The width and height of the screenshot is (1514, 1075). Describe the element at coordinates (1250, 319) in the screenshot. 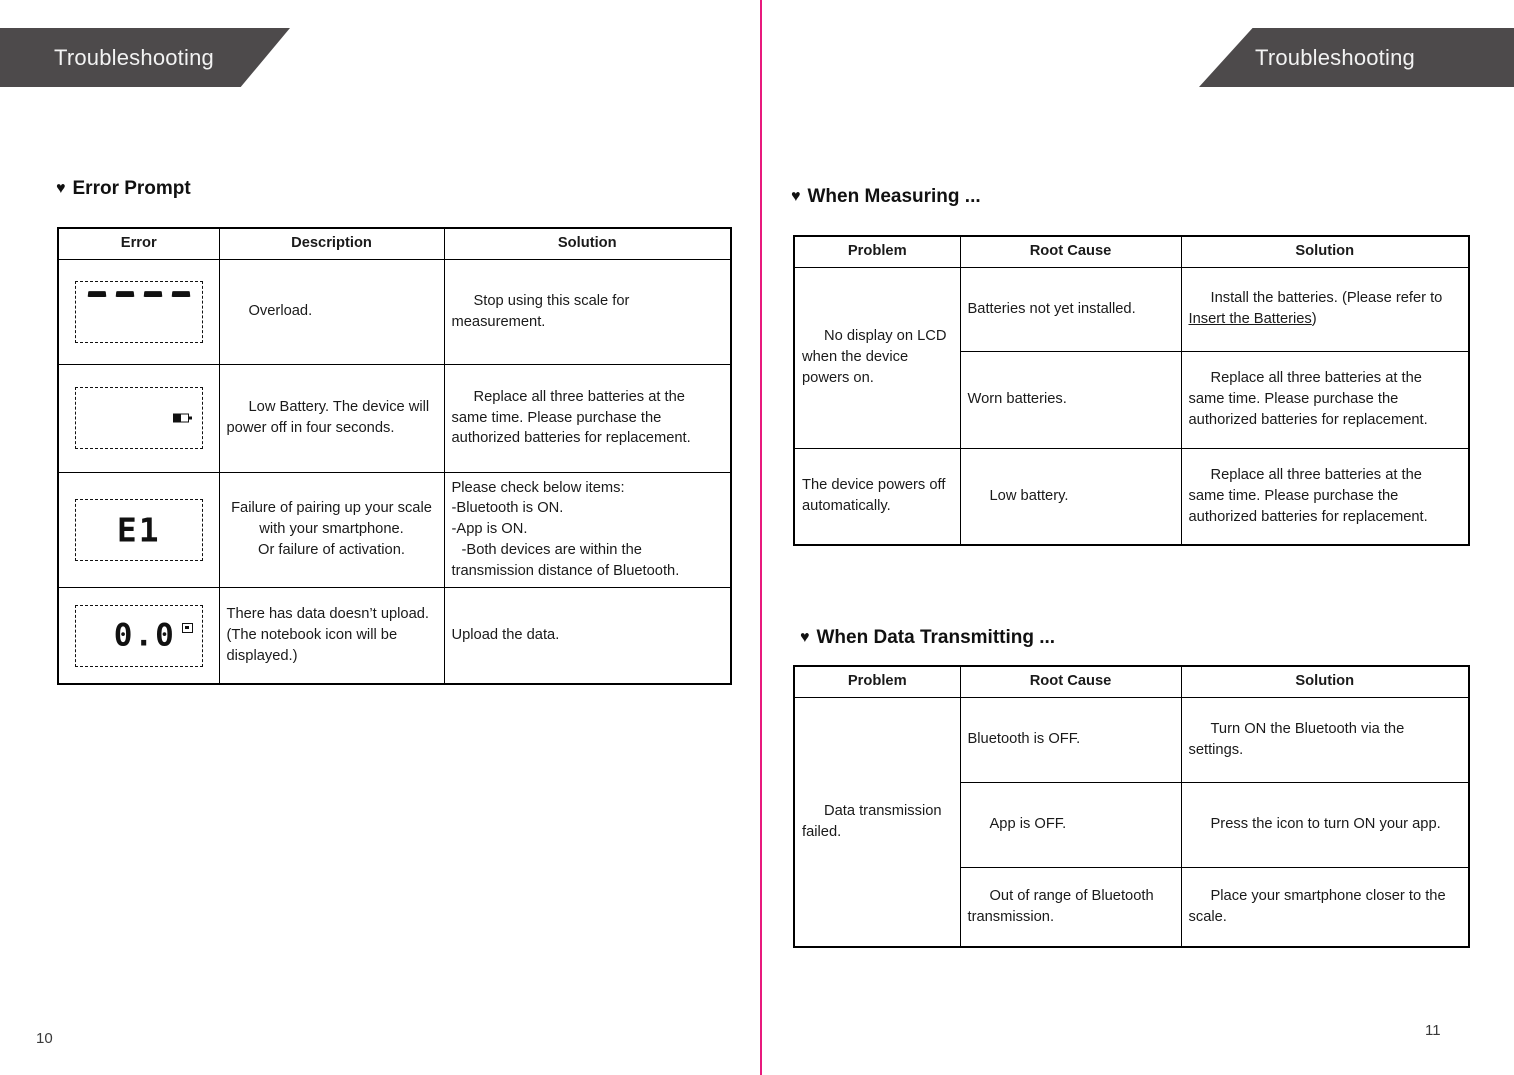

I see `insert-the-batteries-link: Insert the Batteries` at that location.